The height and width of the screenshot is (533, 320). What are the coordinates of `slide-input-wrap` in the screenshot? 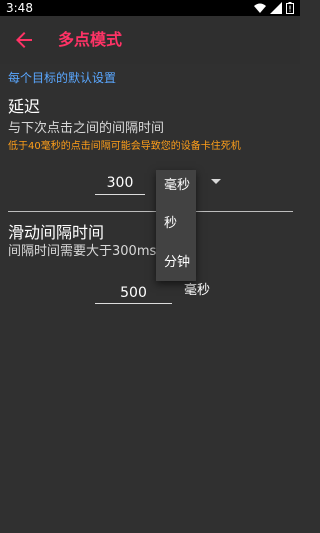 It's located at (133, 293).